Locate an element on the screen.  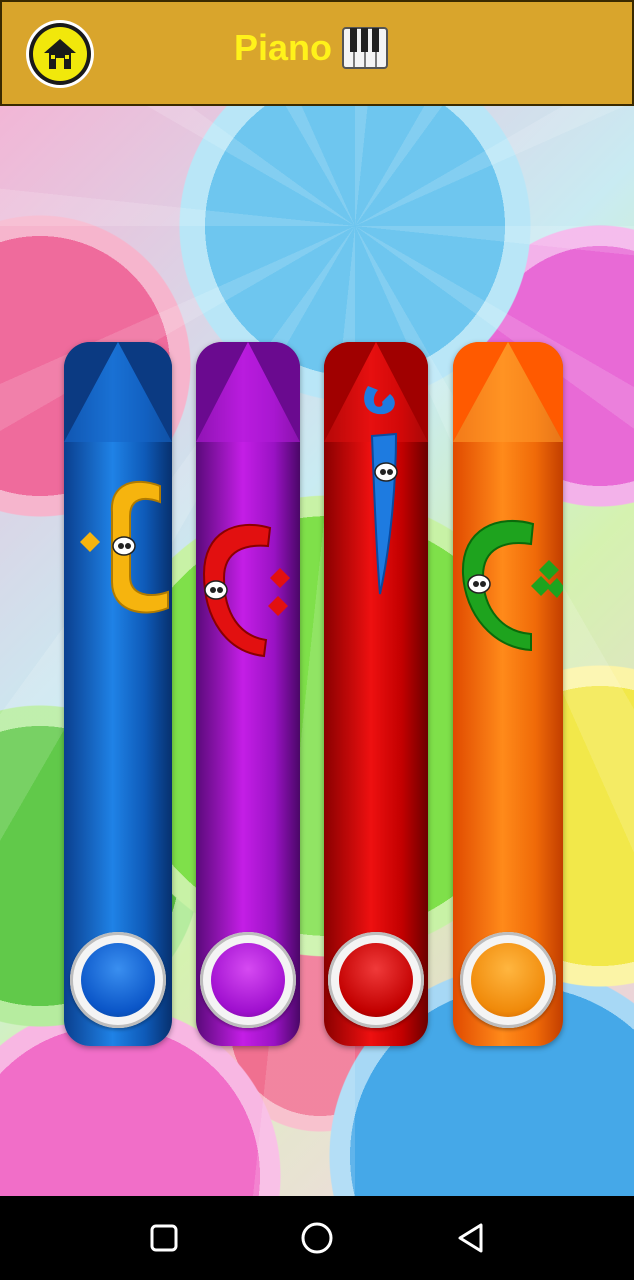
recent-apps-icon is located at coordinates (164, 1238).